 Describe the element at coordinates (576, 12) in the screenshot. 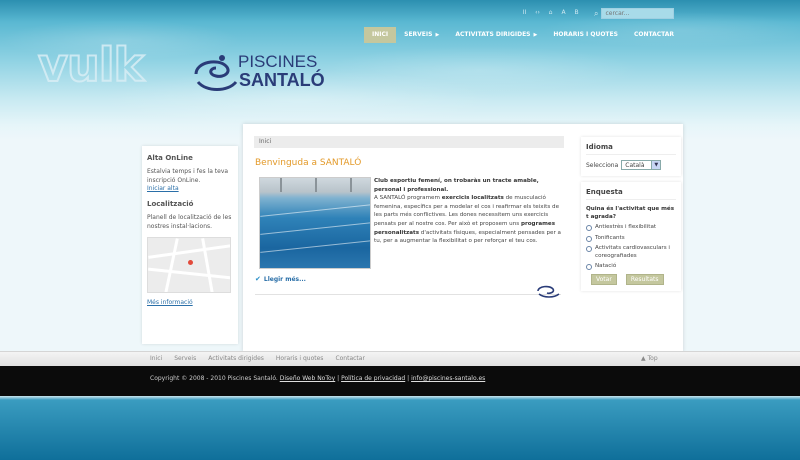

I see `toolbar-icon-5: B` at that location.